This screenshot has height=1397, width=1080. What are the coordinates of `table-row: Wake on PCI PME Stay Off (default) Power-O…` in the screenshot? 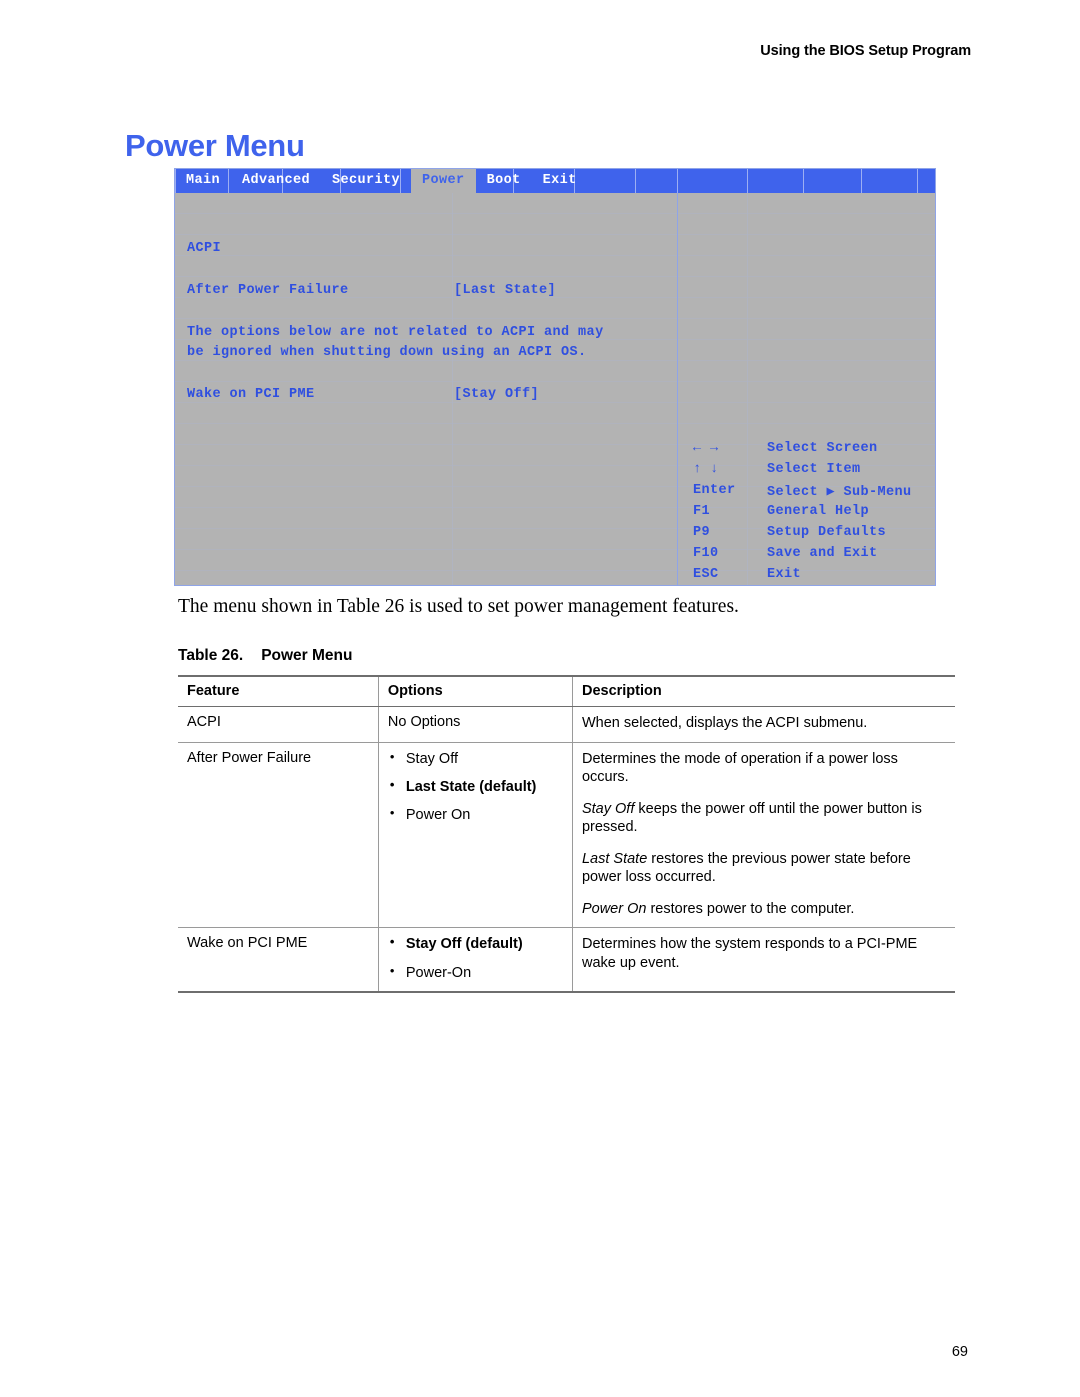 It's located at (566, 959).